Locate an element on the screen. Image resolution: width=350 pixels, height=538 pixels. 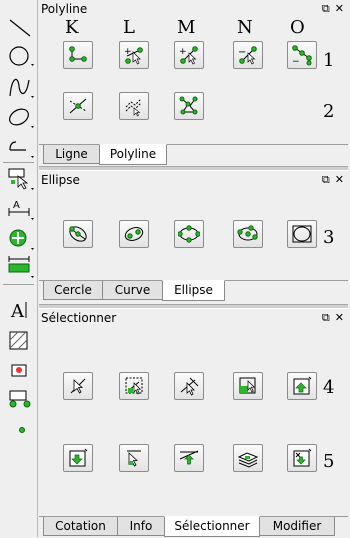
delete-between-icon: − is located at coordinates (302, 55).